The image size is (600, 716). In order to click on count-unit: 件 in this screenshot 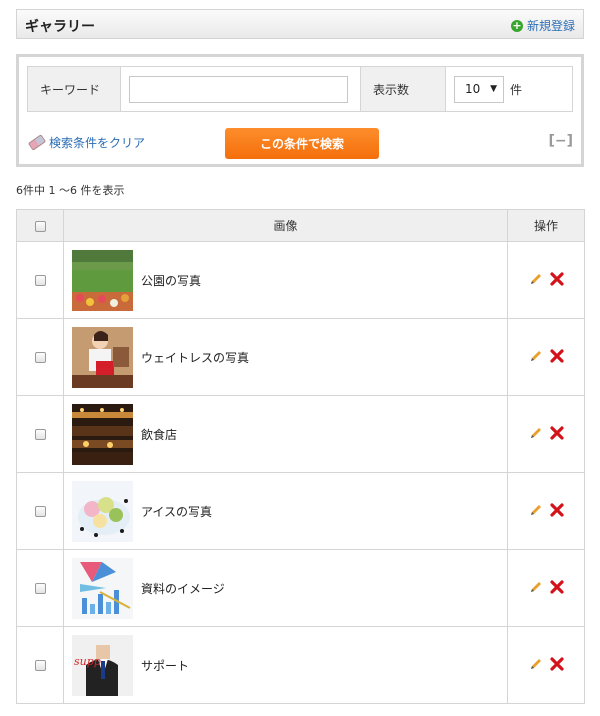, I will do `click(516, 89)`.